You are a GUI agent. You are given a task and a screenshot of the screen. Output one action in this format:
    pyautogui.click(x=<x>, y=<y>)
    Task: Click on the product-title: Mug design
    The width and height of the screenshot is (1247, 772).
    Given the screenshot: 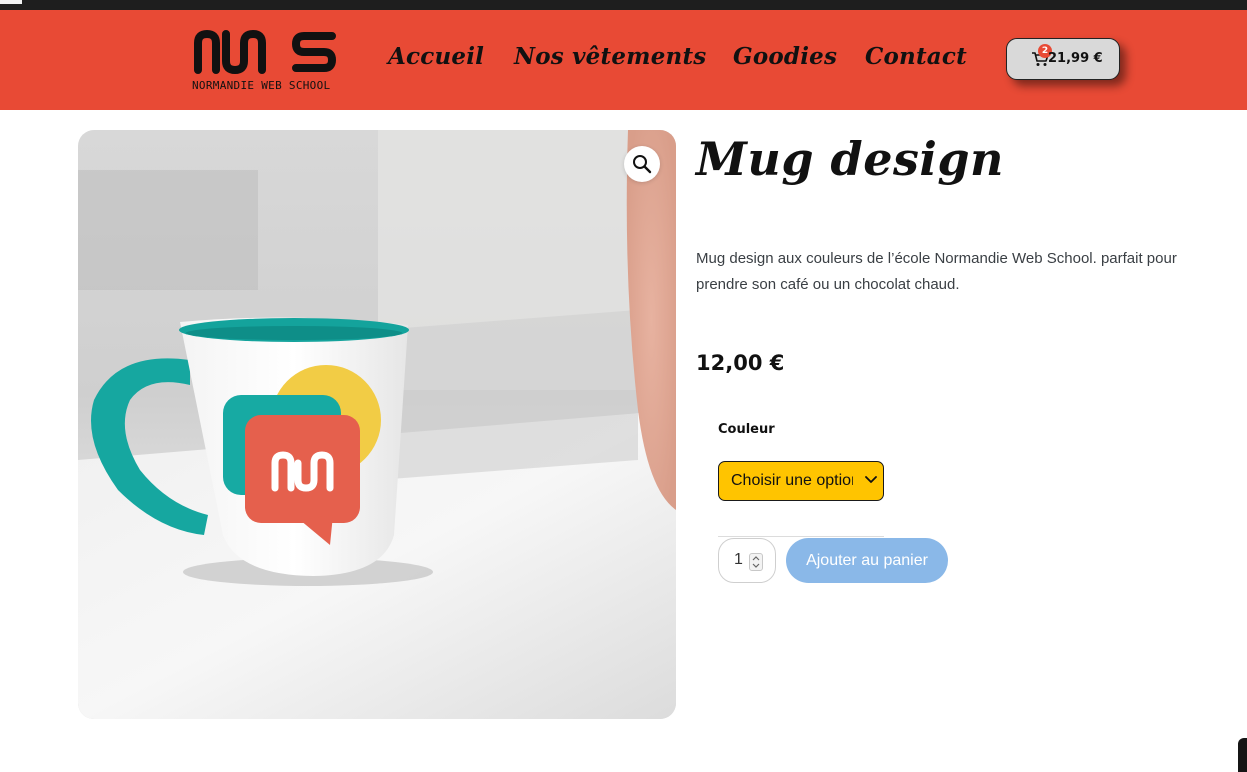 What is the action you would take?
    pyautogui.click(x=850, y=159)
    